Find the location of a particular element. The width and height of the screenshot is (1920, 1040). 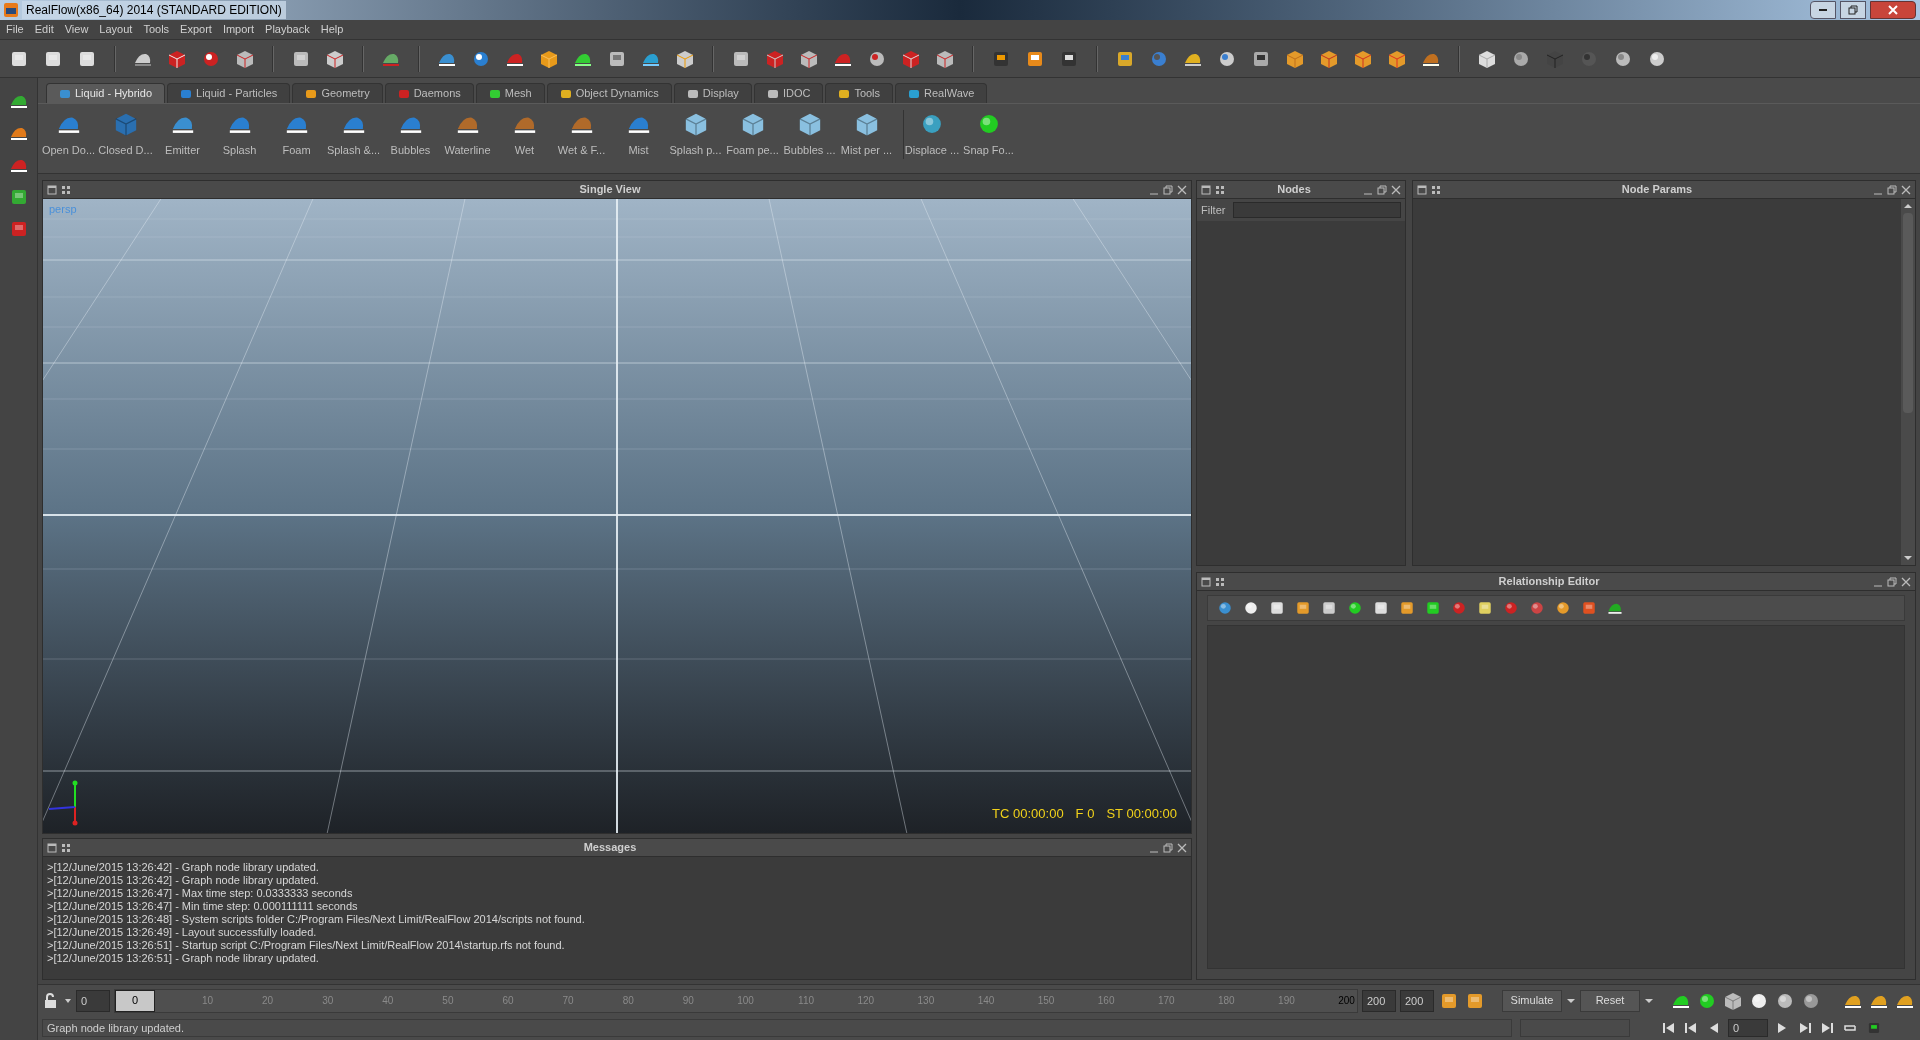

shelf-tab: Display is located at coordinates (712, 93).